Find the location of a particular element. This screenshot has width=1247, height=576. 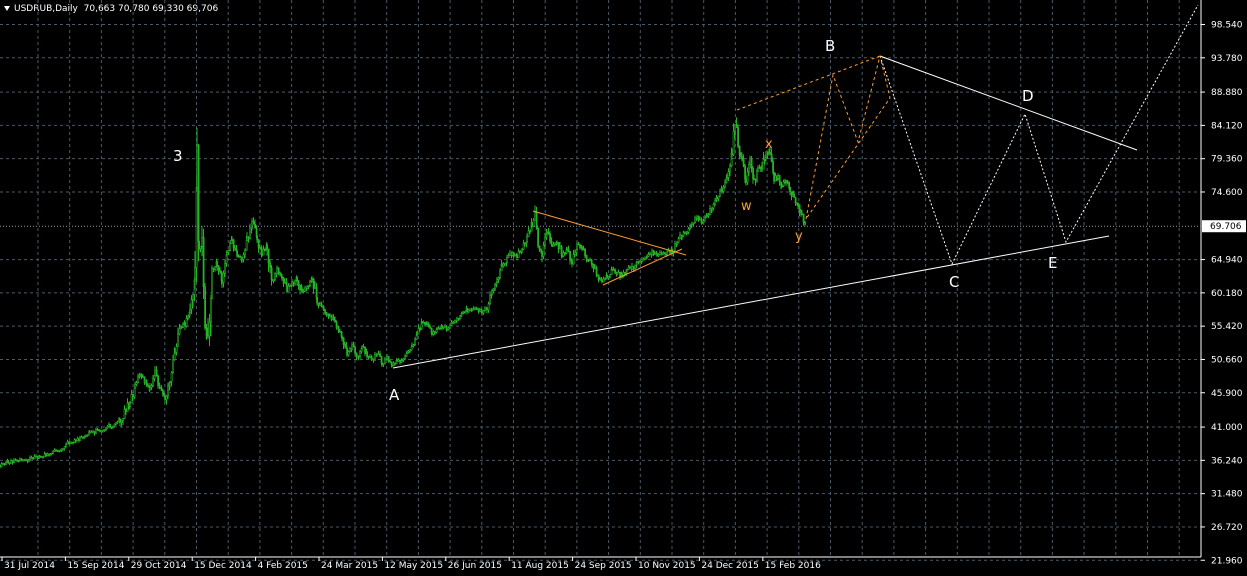

y-tick-label: 60.180 is located at coordinates (1227, 294).